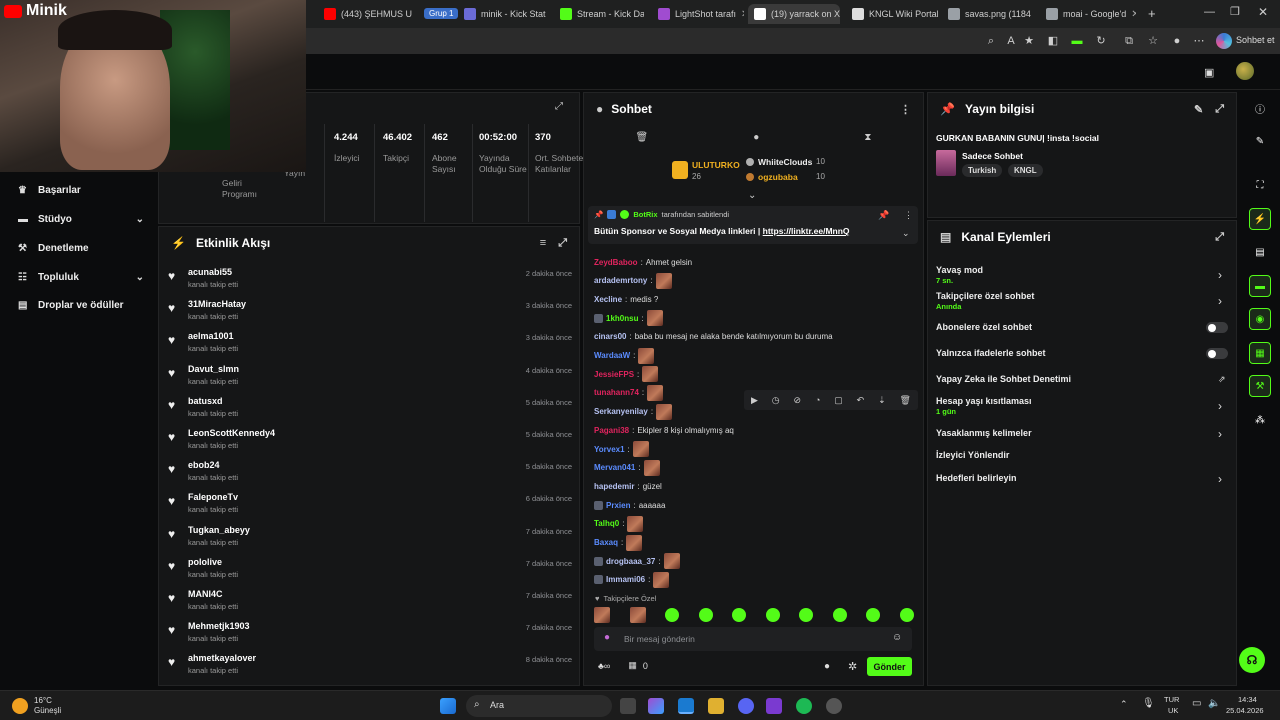  What do you see at coordinates (448, 706) in the screenshot?
I see `windows-start-icon` at bounding box center [448, 706].